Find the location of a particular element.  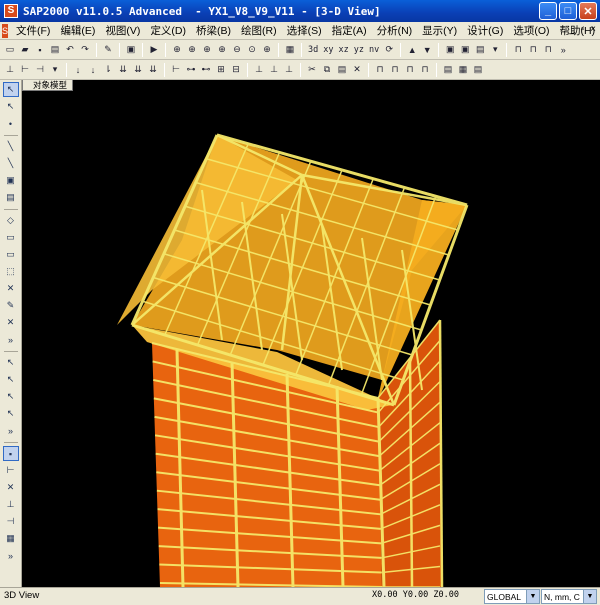

link-icon: ⊓ is located at coordinates (548, 50).